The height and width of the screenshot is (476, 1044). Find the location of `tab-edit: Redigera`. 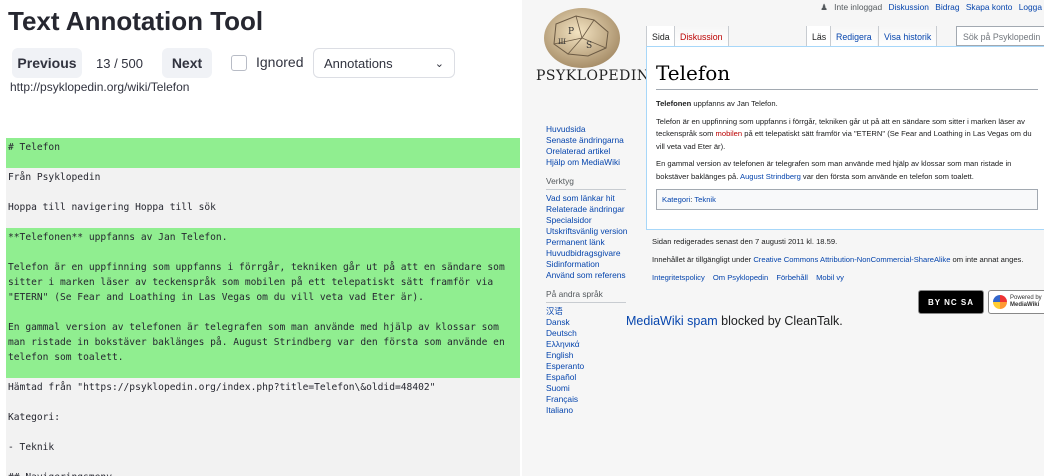

tab-edit: Redigera is located at coordinates (853, 36).